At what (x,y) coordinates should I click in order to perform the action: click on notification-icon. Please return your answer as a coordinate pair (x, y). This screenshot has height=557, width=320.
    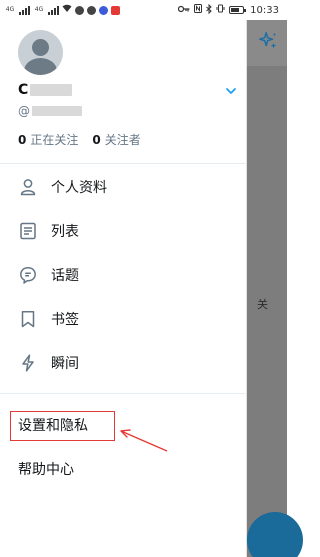
    Looking at the image, I should click on (115, 10).